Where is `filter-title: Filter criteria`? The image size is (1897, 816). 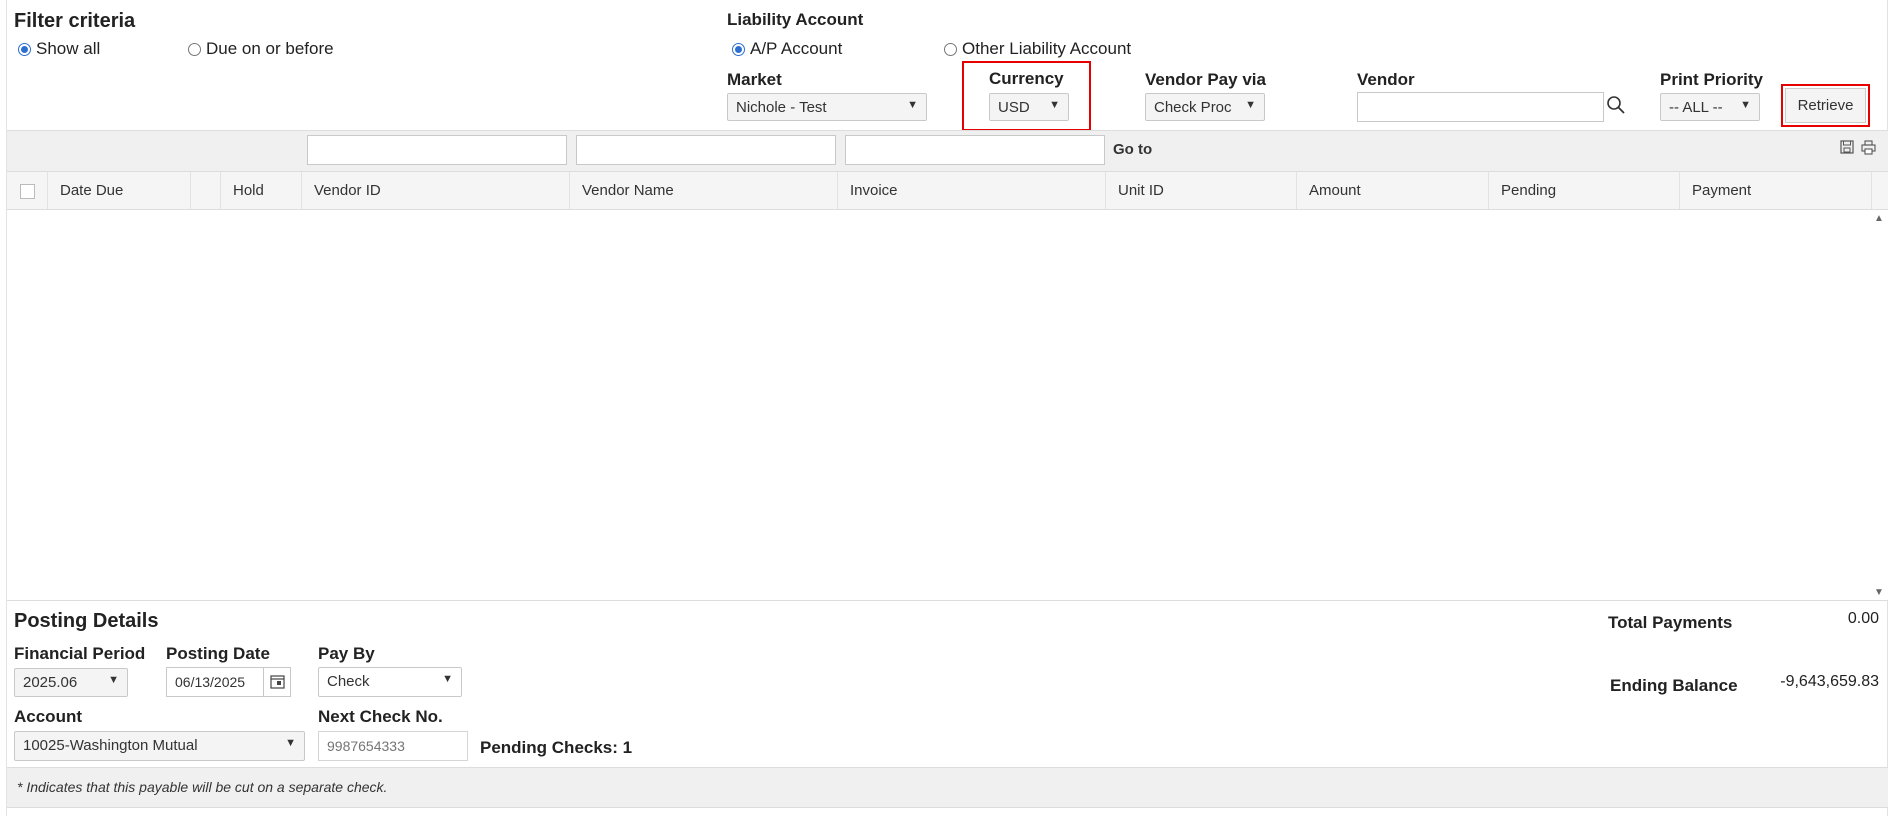 filter-title: Filter criteria is located at coordinates (75, 21).